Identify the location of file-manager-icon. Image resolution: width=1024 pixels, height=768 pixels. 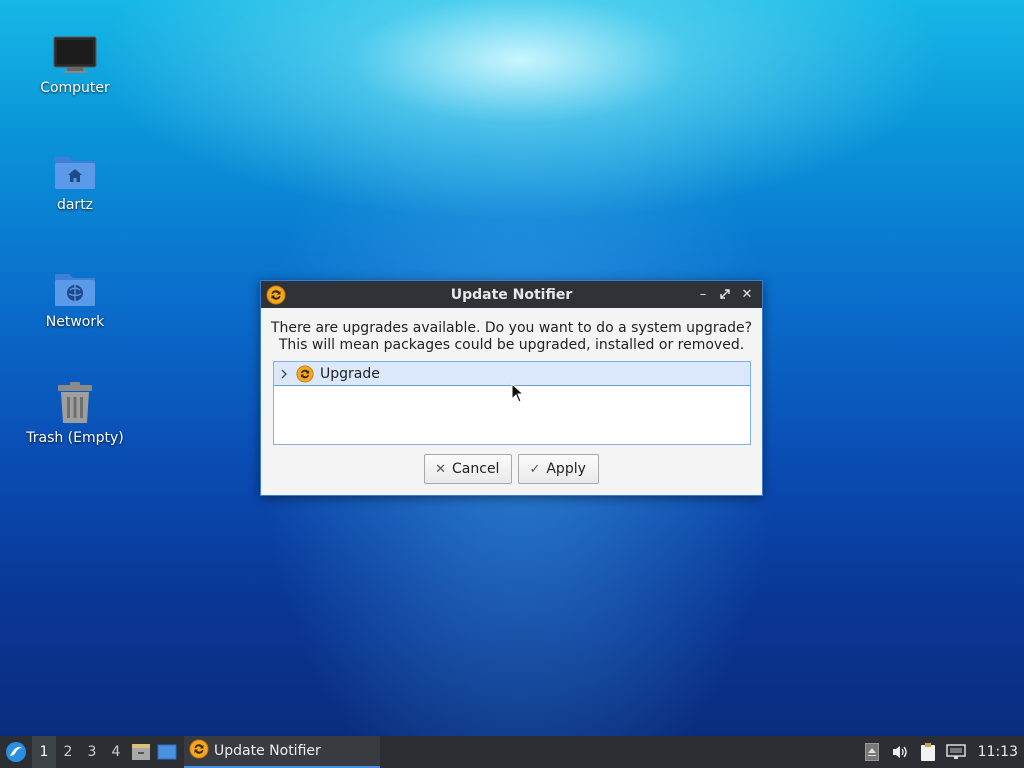
(141, 752).